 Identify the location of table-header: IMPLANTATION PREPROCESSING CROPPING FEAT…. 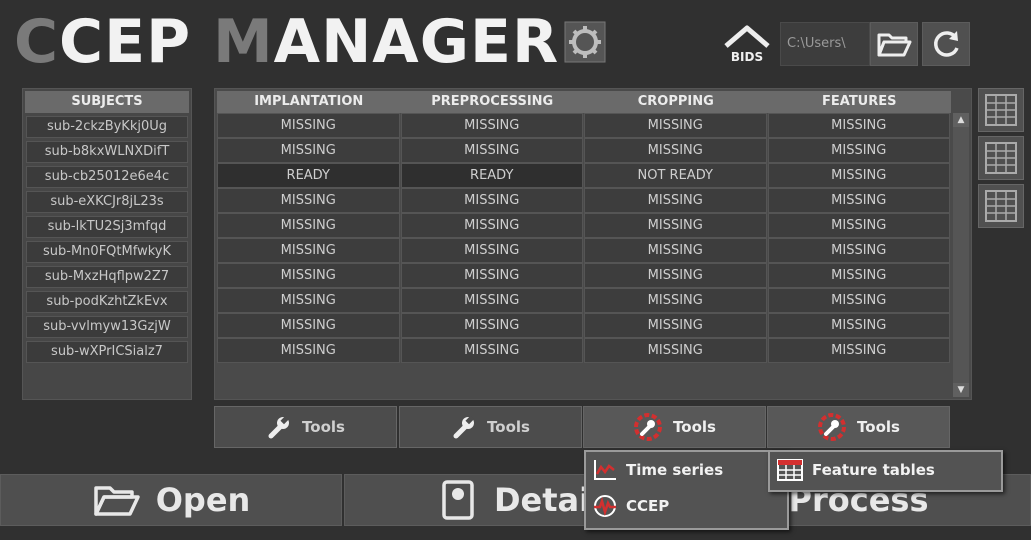
(584, 102).